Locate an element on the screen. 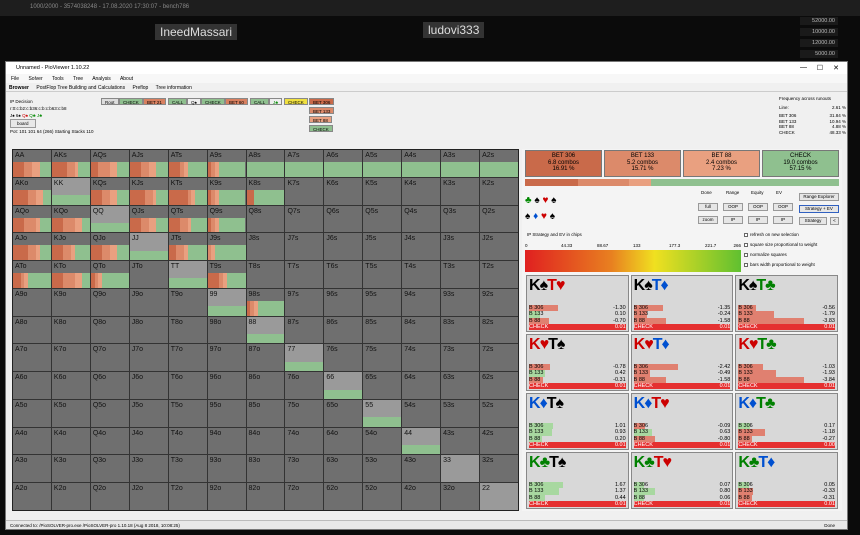 This screenshot has height=535, width=860. hand-cell: QQ is located at coordinates (109, 219).